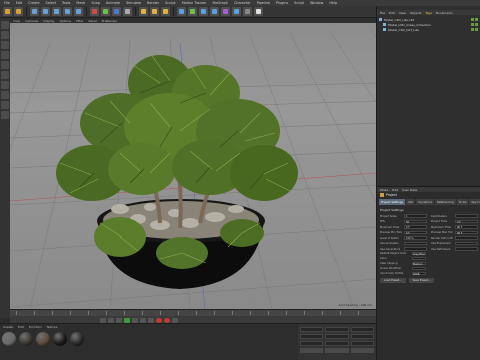 The width and height of the screenshot is (480, 360). Describe the element at coordinates (415, 238) in the screenshot. I see `param-field: 100 %` at that location.